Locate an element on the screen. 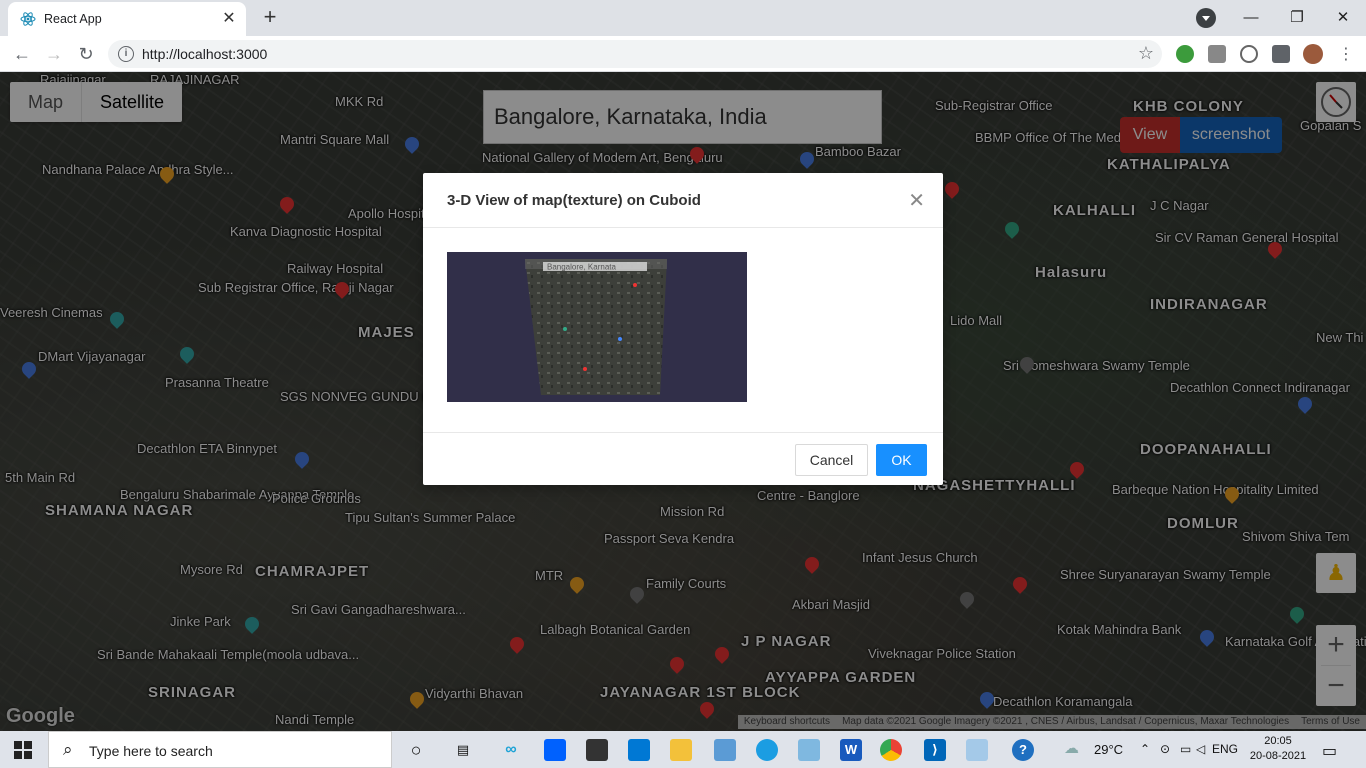 This screenshot has height=768, width=1366. search-icon: ⌕ is located at coordinates (68, 749).